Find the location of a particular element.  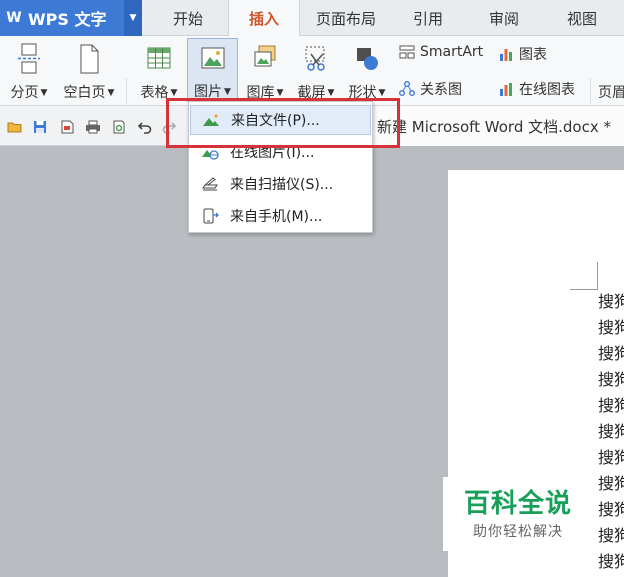

tab-review: 审阅 is located at coordinates (504, 18).